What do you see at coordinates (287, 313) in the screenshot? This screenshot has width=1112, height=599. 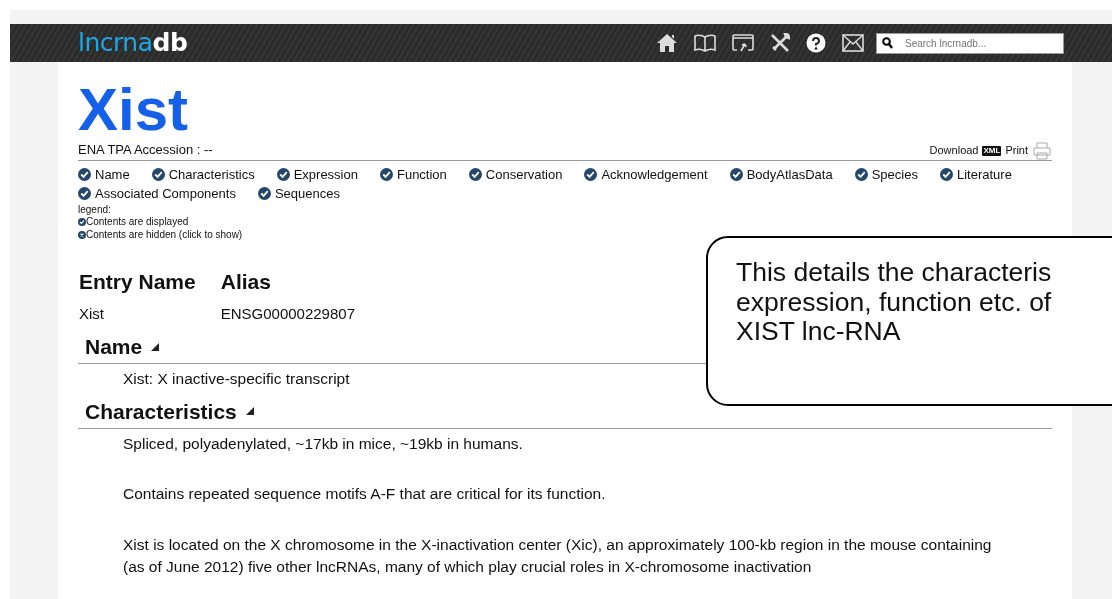 I see `table-cell-text: ENSG00000229807` at bounding box center [287, 313].